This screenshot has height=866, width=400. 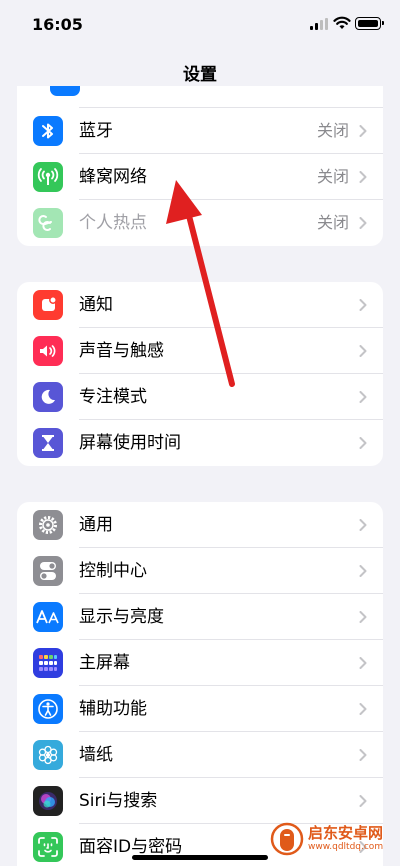 I want to click on home-grid-icon, so click(x=48, y=663).